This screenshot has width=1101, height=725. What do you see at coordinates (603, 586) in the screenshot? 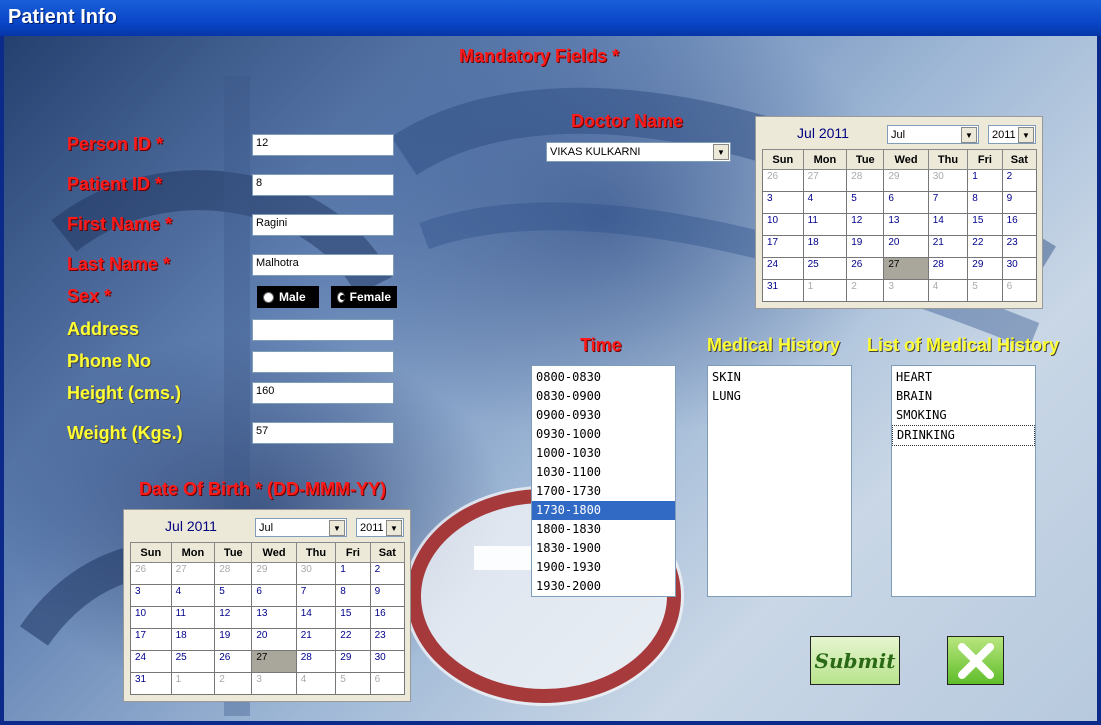
I see `time-slot-item: 1930-2000` at bounding box center [603, 586].